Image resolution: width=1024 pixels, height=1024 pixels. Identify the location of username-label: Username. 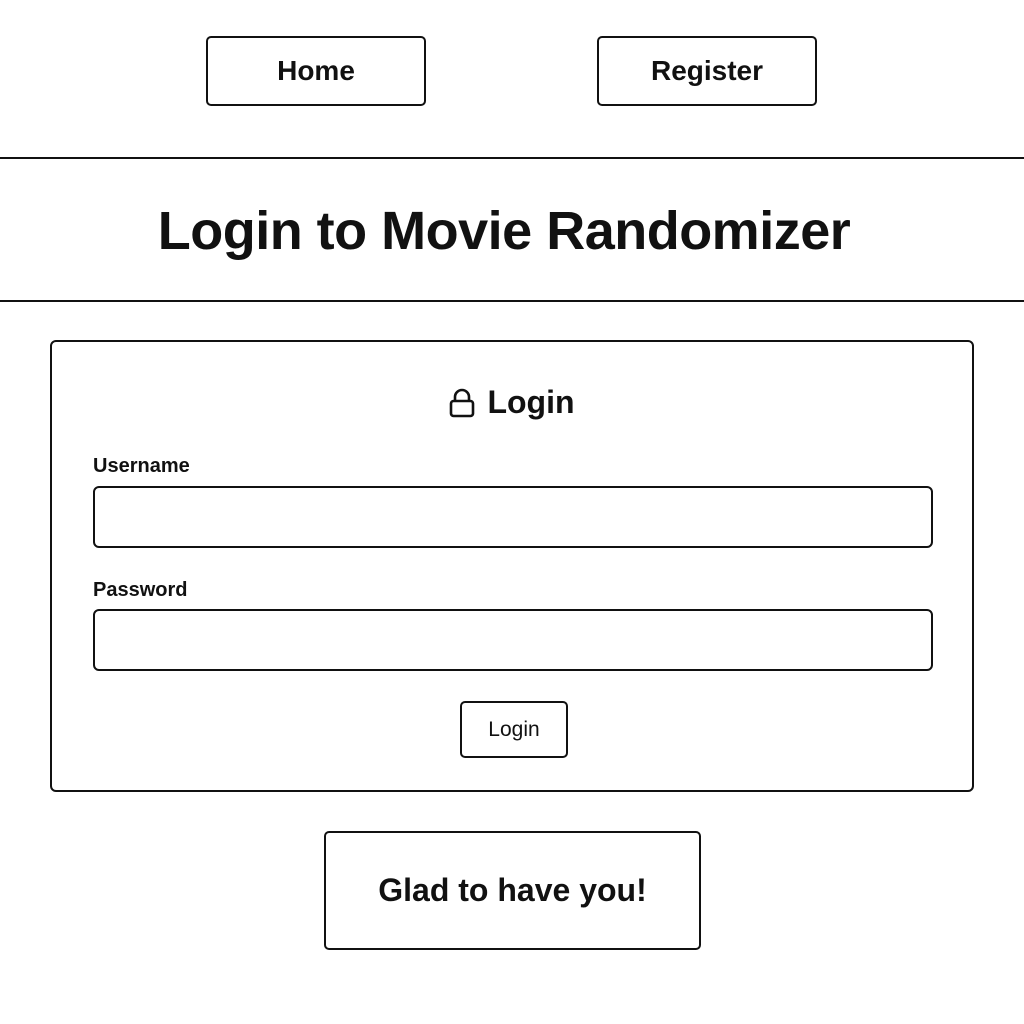
(141, 466).